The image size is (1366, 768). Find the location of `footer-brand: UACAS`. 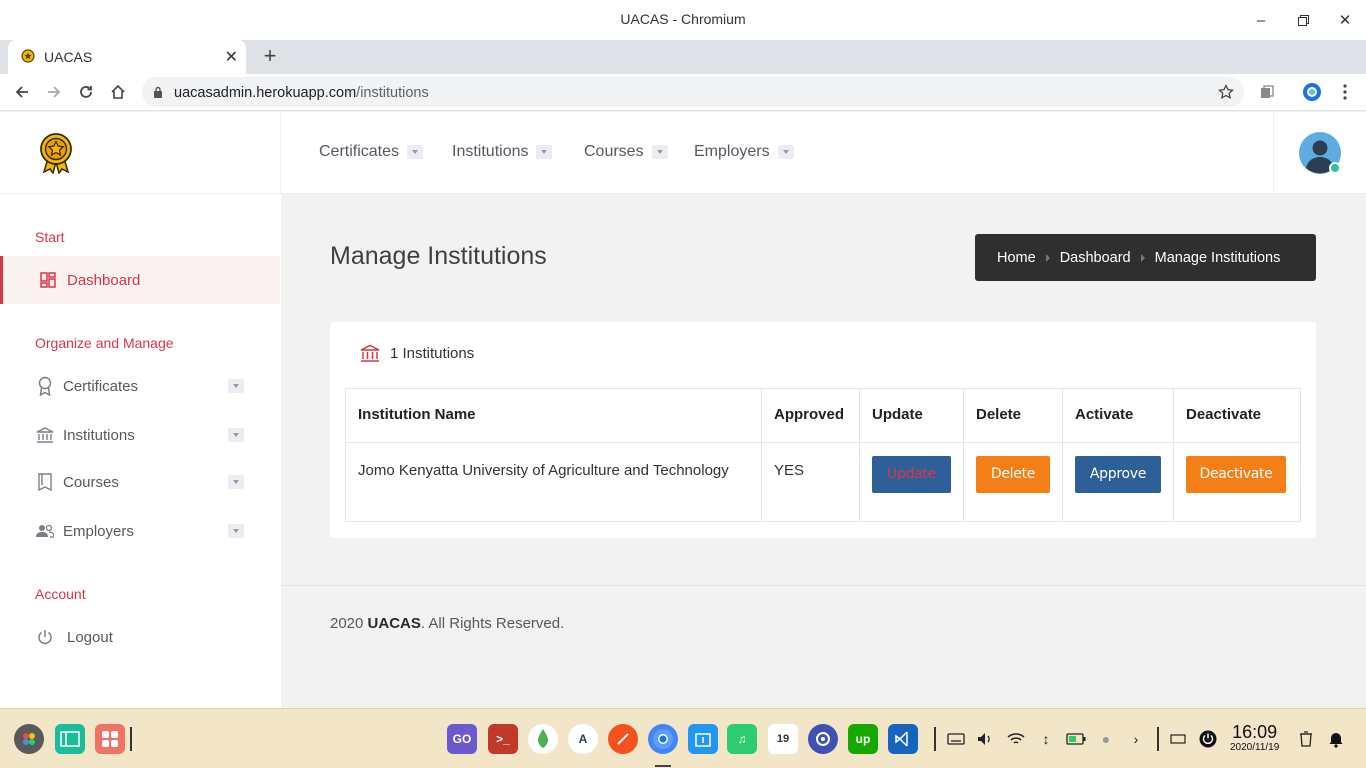

footer-brand: UACAS is located at coordinates (394, 623).